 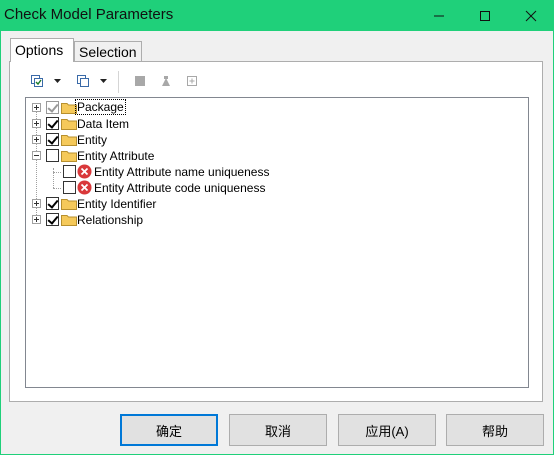 I want to click on title-bar: Check Model Parameters, so click(x=277, y=15).